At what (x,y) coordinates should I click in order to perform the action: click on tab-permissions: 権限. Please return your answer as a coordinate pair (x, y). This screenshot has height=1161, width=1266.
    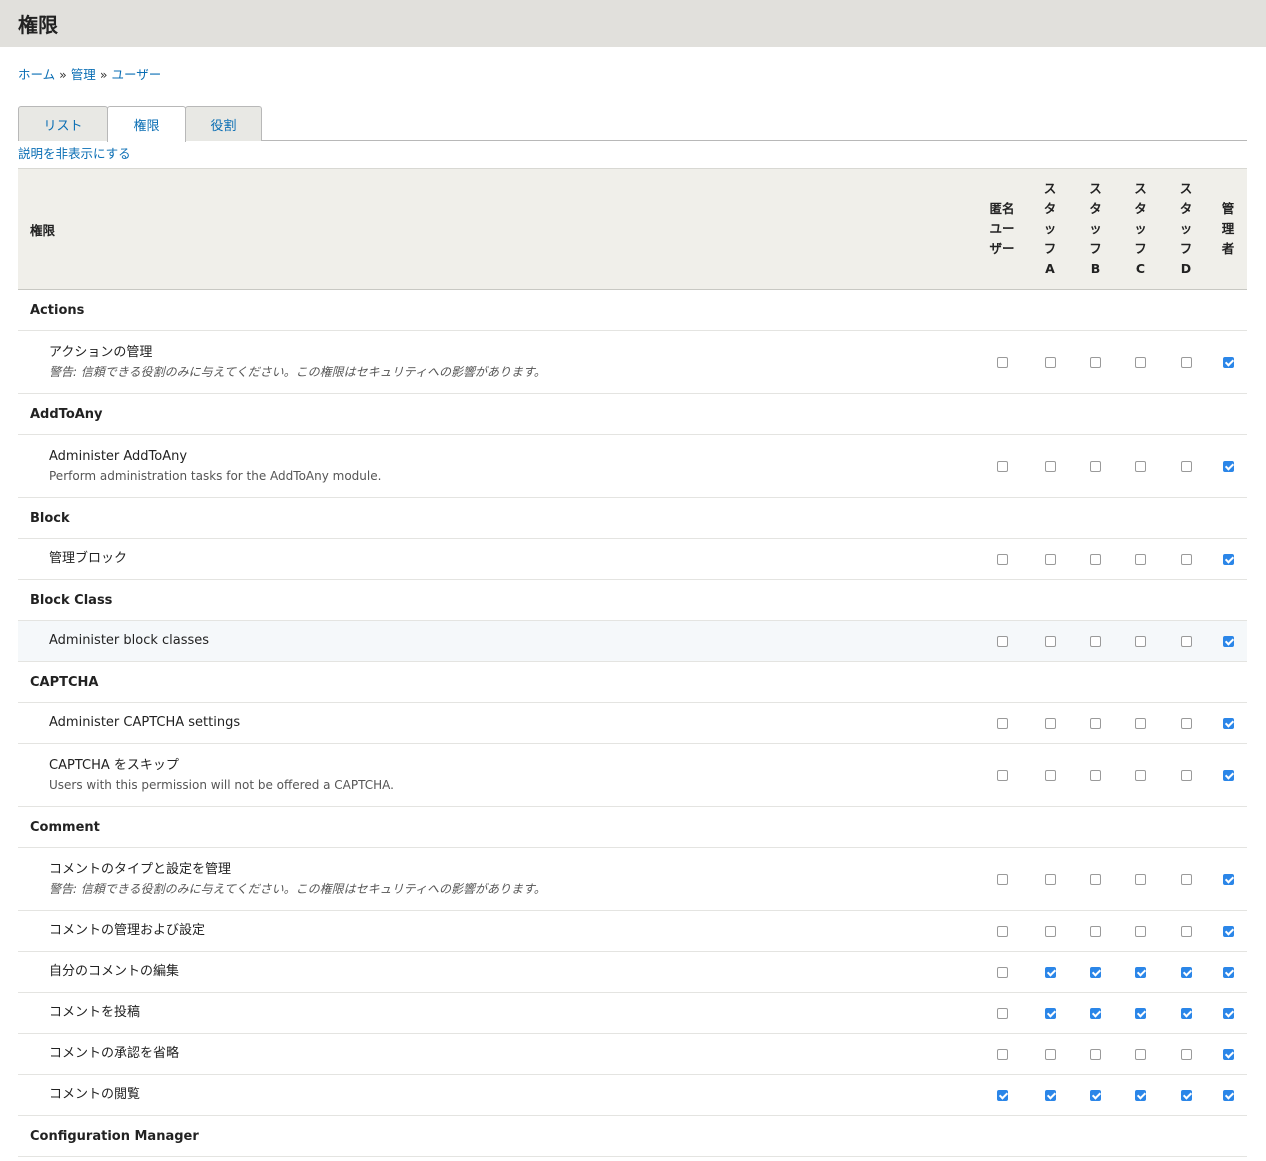
    Looking at the image, I should click on (146, 124).